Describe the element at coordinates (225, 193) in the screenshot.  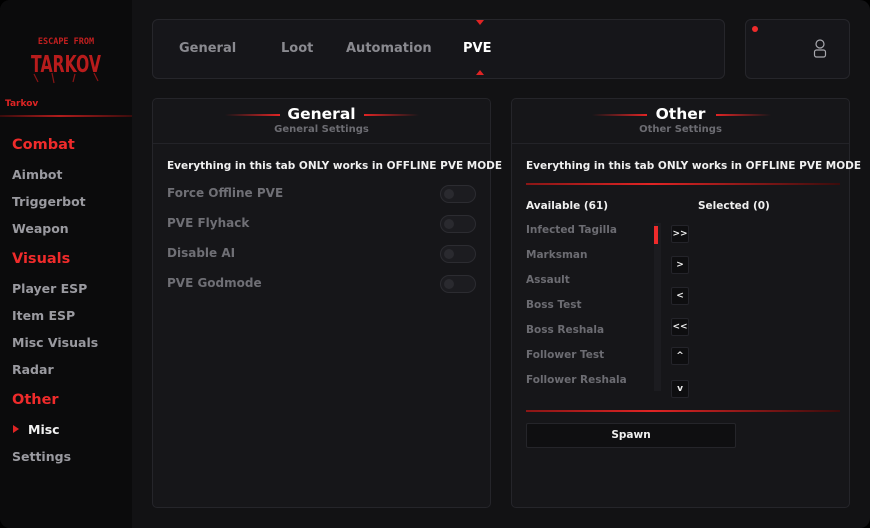
I see `option-label: Force Offline PVE` at that location.